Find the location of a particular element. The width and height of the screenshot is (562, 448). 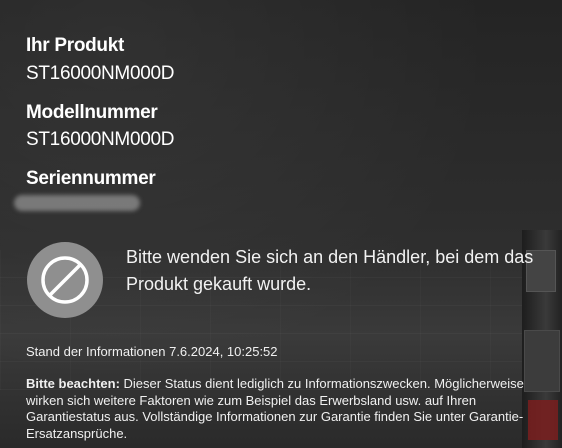

product-label: Ihr Produkt is located at coordinates (75, 45).